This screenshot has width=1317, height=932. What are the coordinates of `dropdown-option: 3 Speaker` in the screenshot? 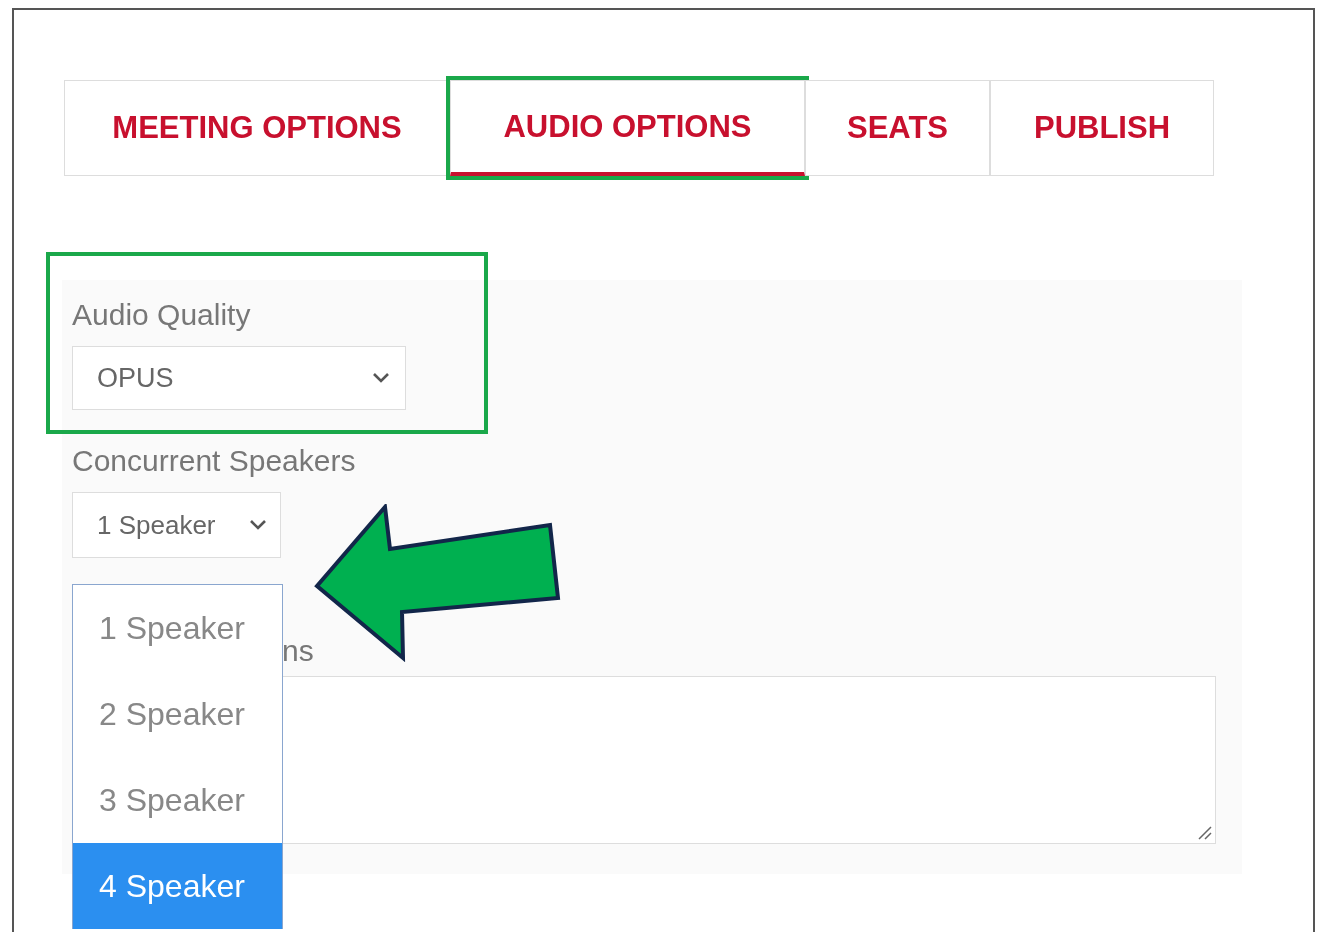 It's located at (177, 800).